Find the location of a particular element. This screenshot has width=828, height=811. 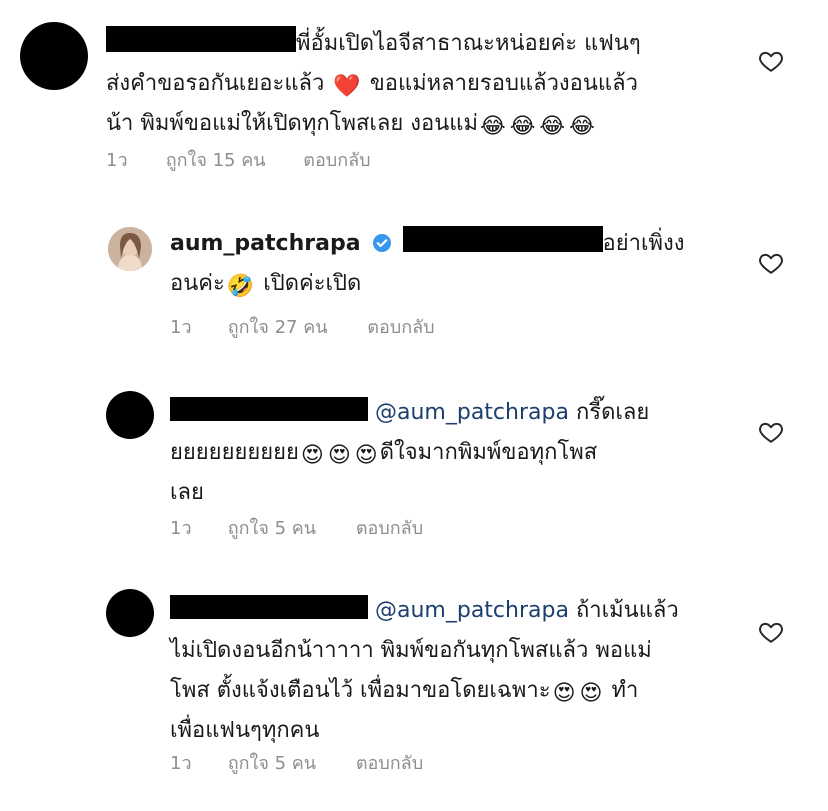

comment-line: ทำ is located at coordinates (625, 690).